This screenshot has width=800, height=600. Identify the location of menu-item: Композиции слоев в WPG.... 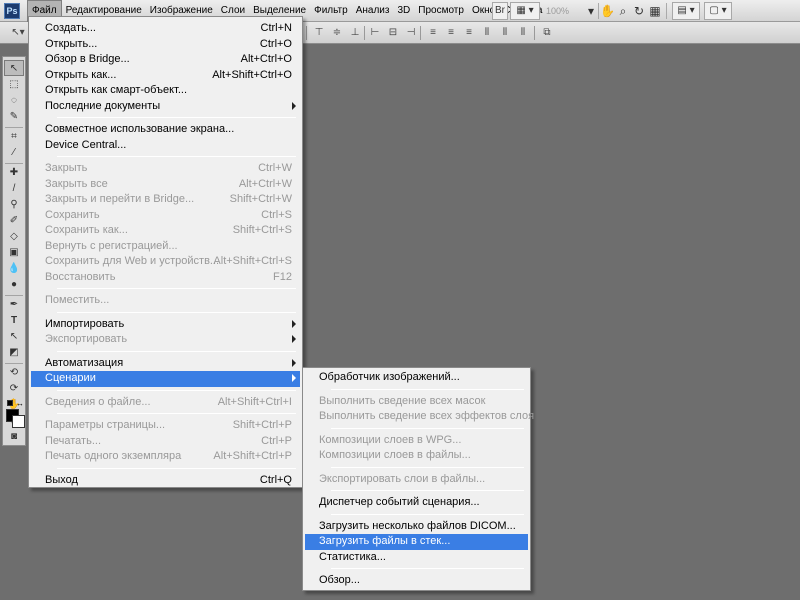
(416, 441).